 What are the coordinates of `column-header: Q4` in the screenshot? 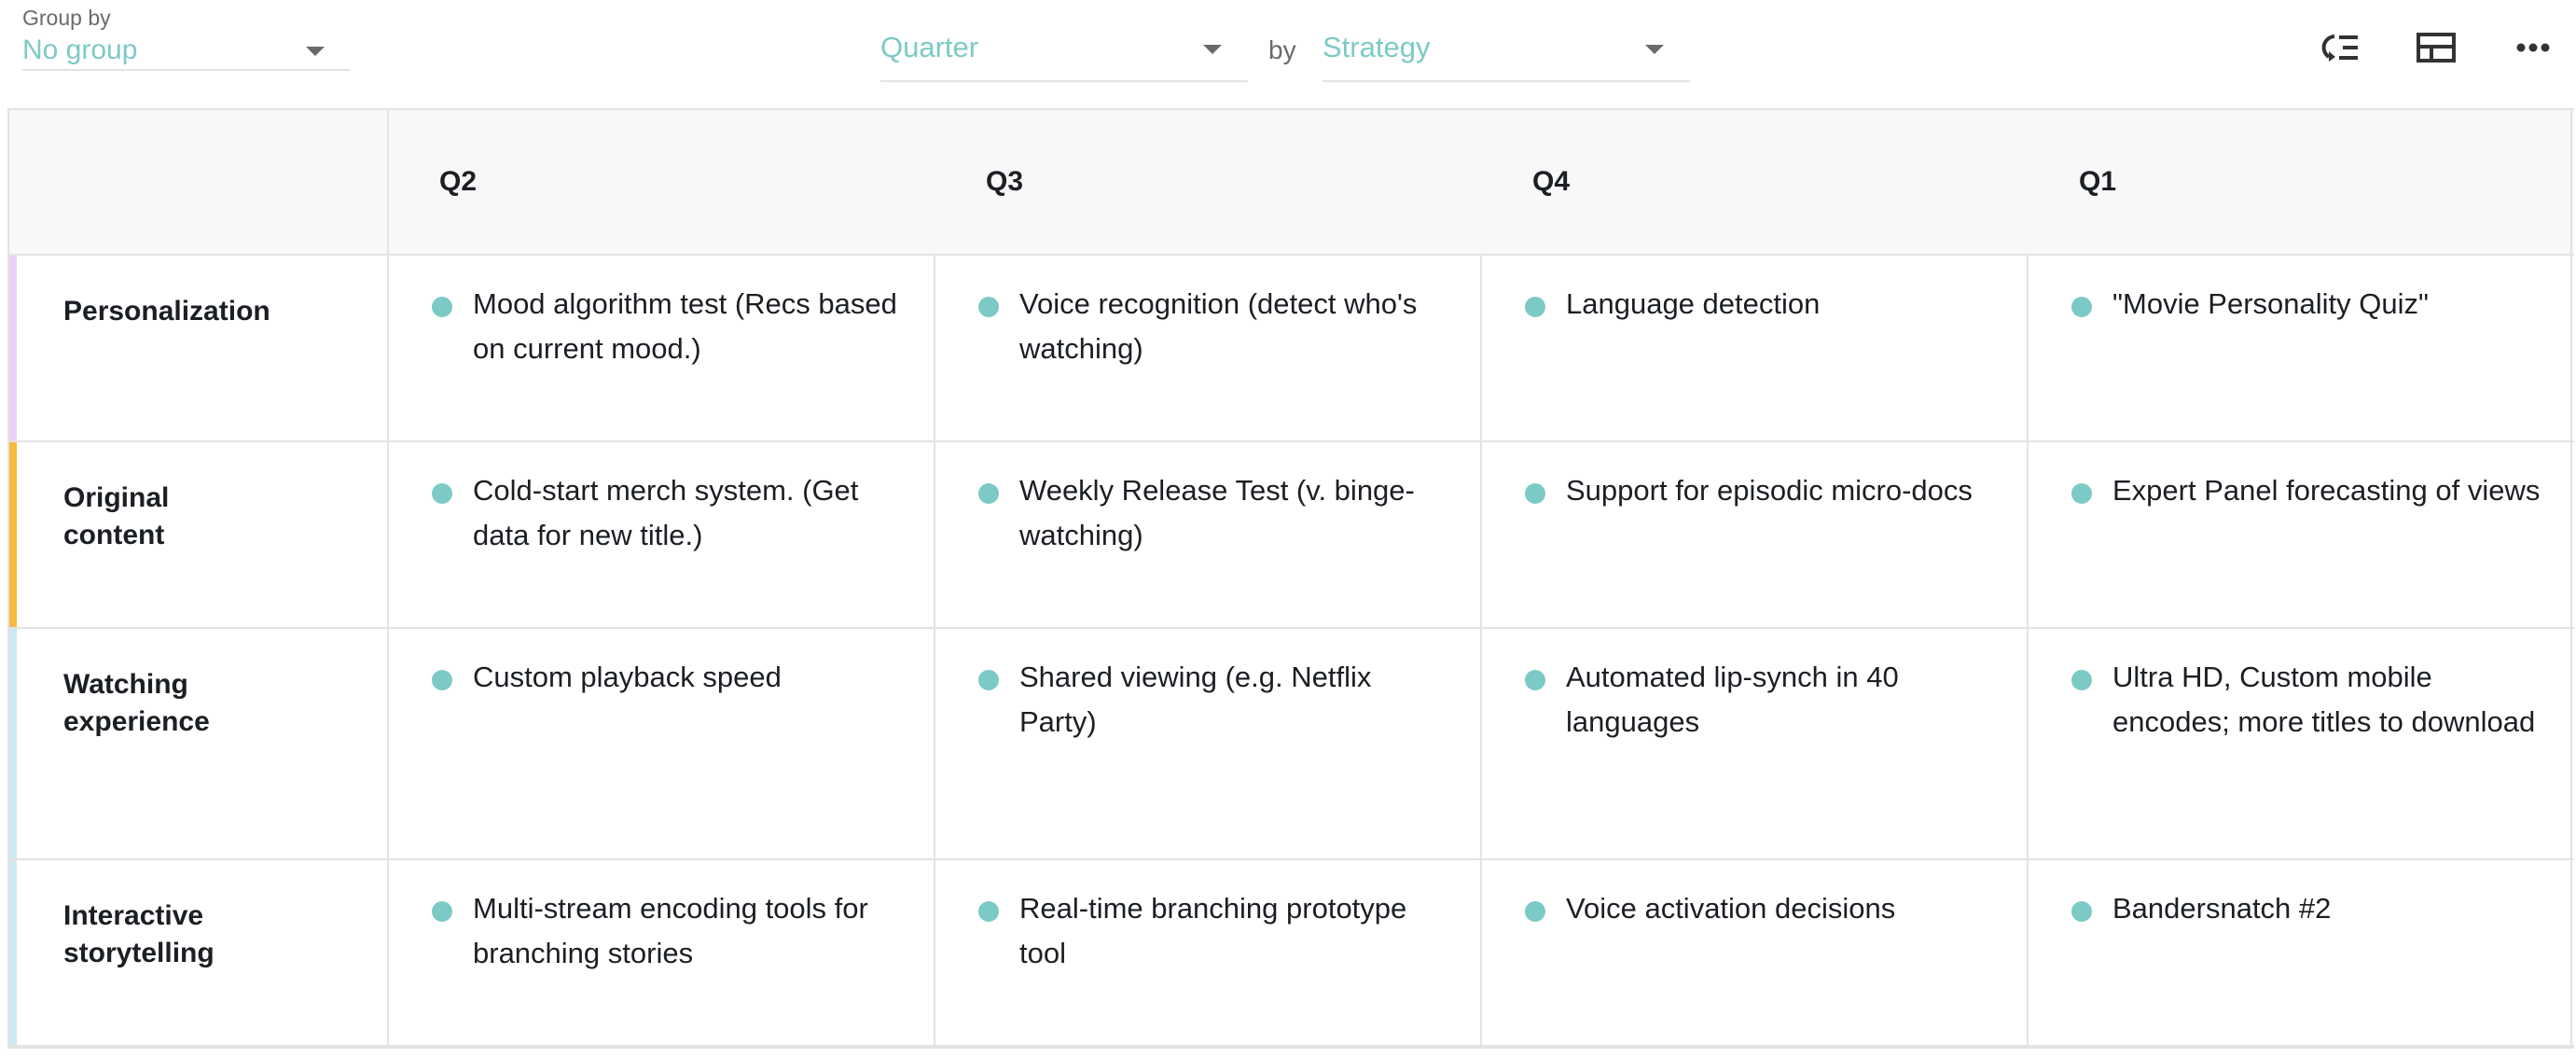 It's located at (1755, 182).